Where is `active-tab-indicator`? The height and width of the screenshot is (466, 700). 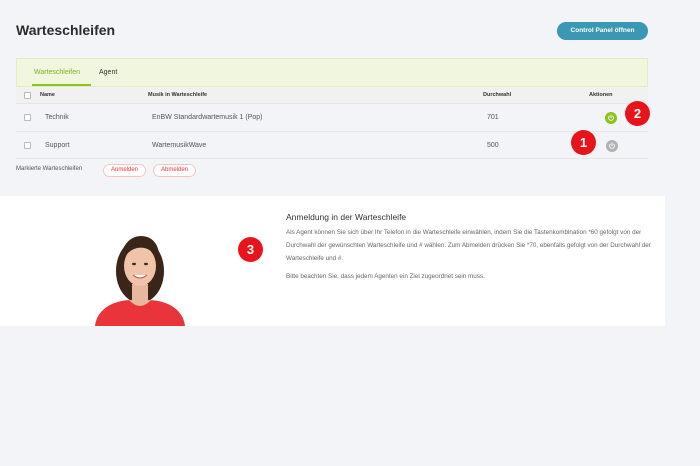
active-tab-indicator is located at coordinates (61, 85).